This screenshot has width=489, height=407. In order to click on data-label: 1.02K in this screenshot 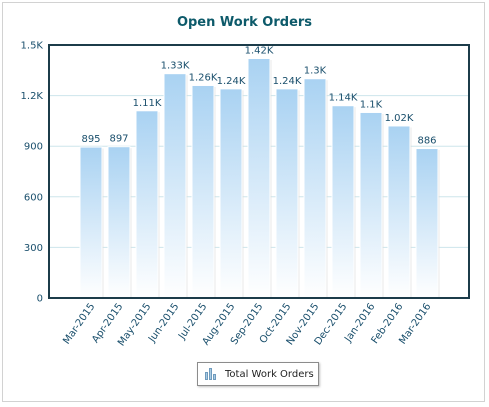, I will do `click(399, 118)`.